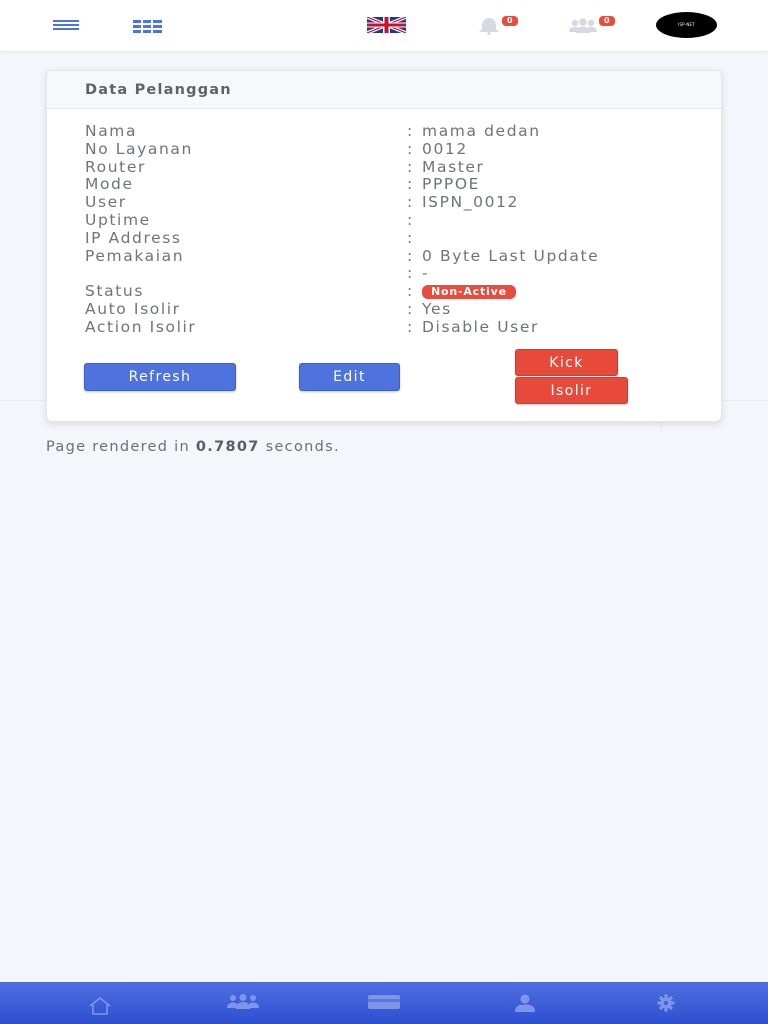  I want to click on menu-icon, so click(67, 24).